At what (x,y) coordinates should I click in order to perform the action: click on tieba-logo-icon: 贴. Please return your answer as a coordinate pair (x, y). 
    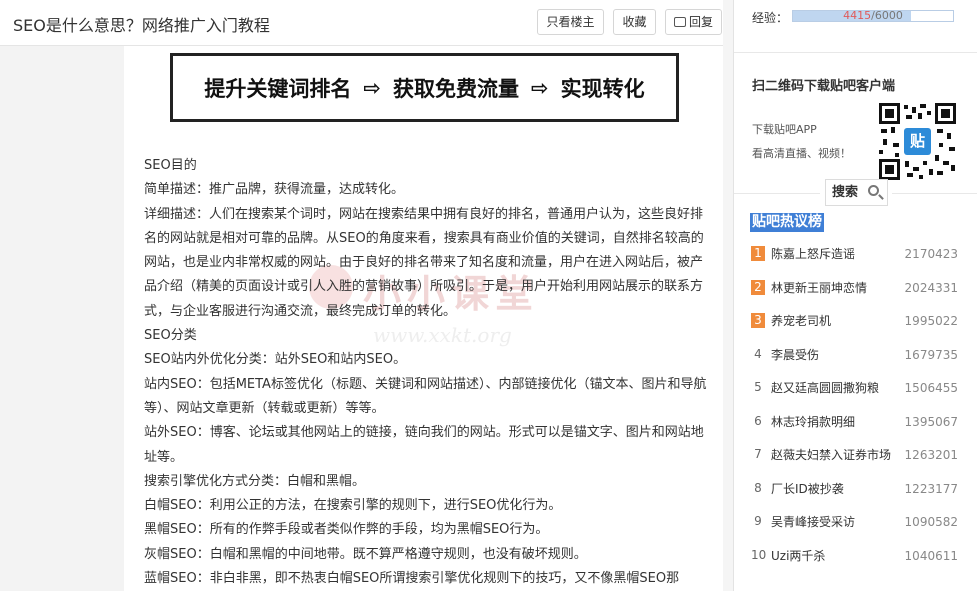
    Looking at the image, I should click on (917, 141).